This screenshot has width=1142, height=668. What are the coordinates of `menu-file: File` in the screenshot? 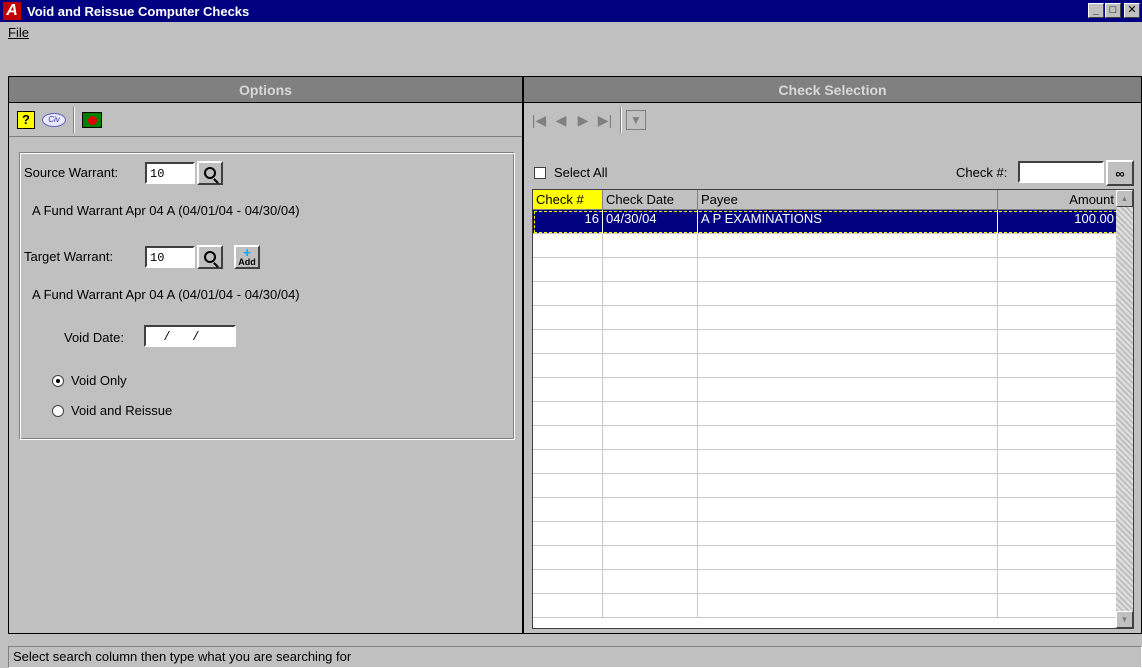 It's located at (18, 32).